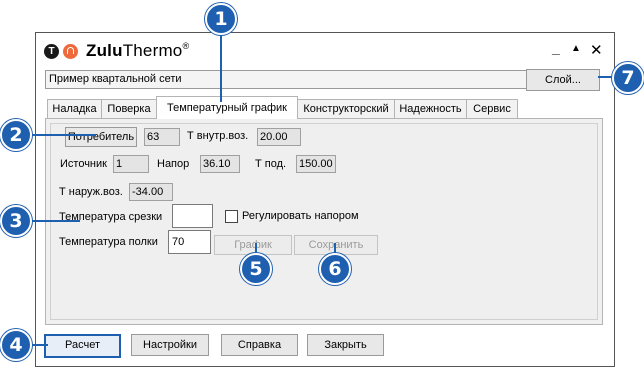 The height and width of the screenshot is (371, 644). What do you see at coordinates (316, 164) in the screenshot?
I see `t-supply-value: 150.00` at bounding box center [316, 164].